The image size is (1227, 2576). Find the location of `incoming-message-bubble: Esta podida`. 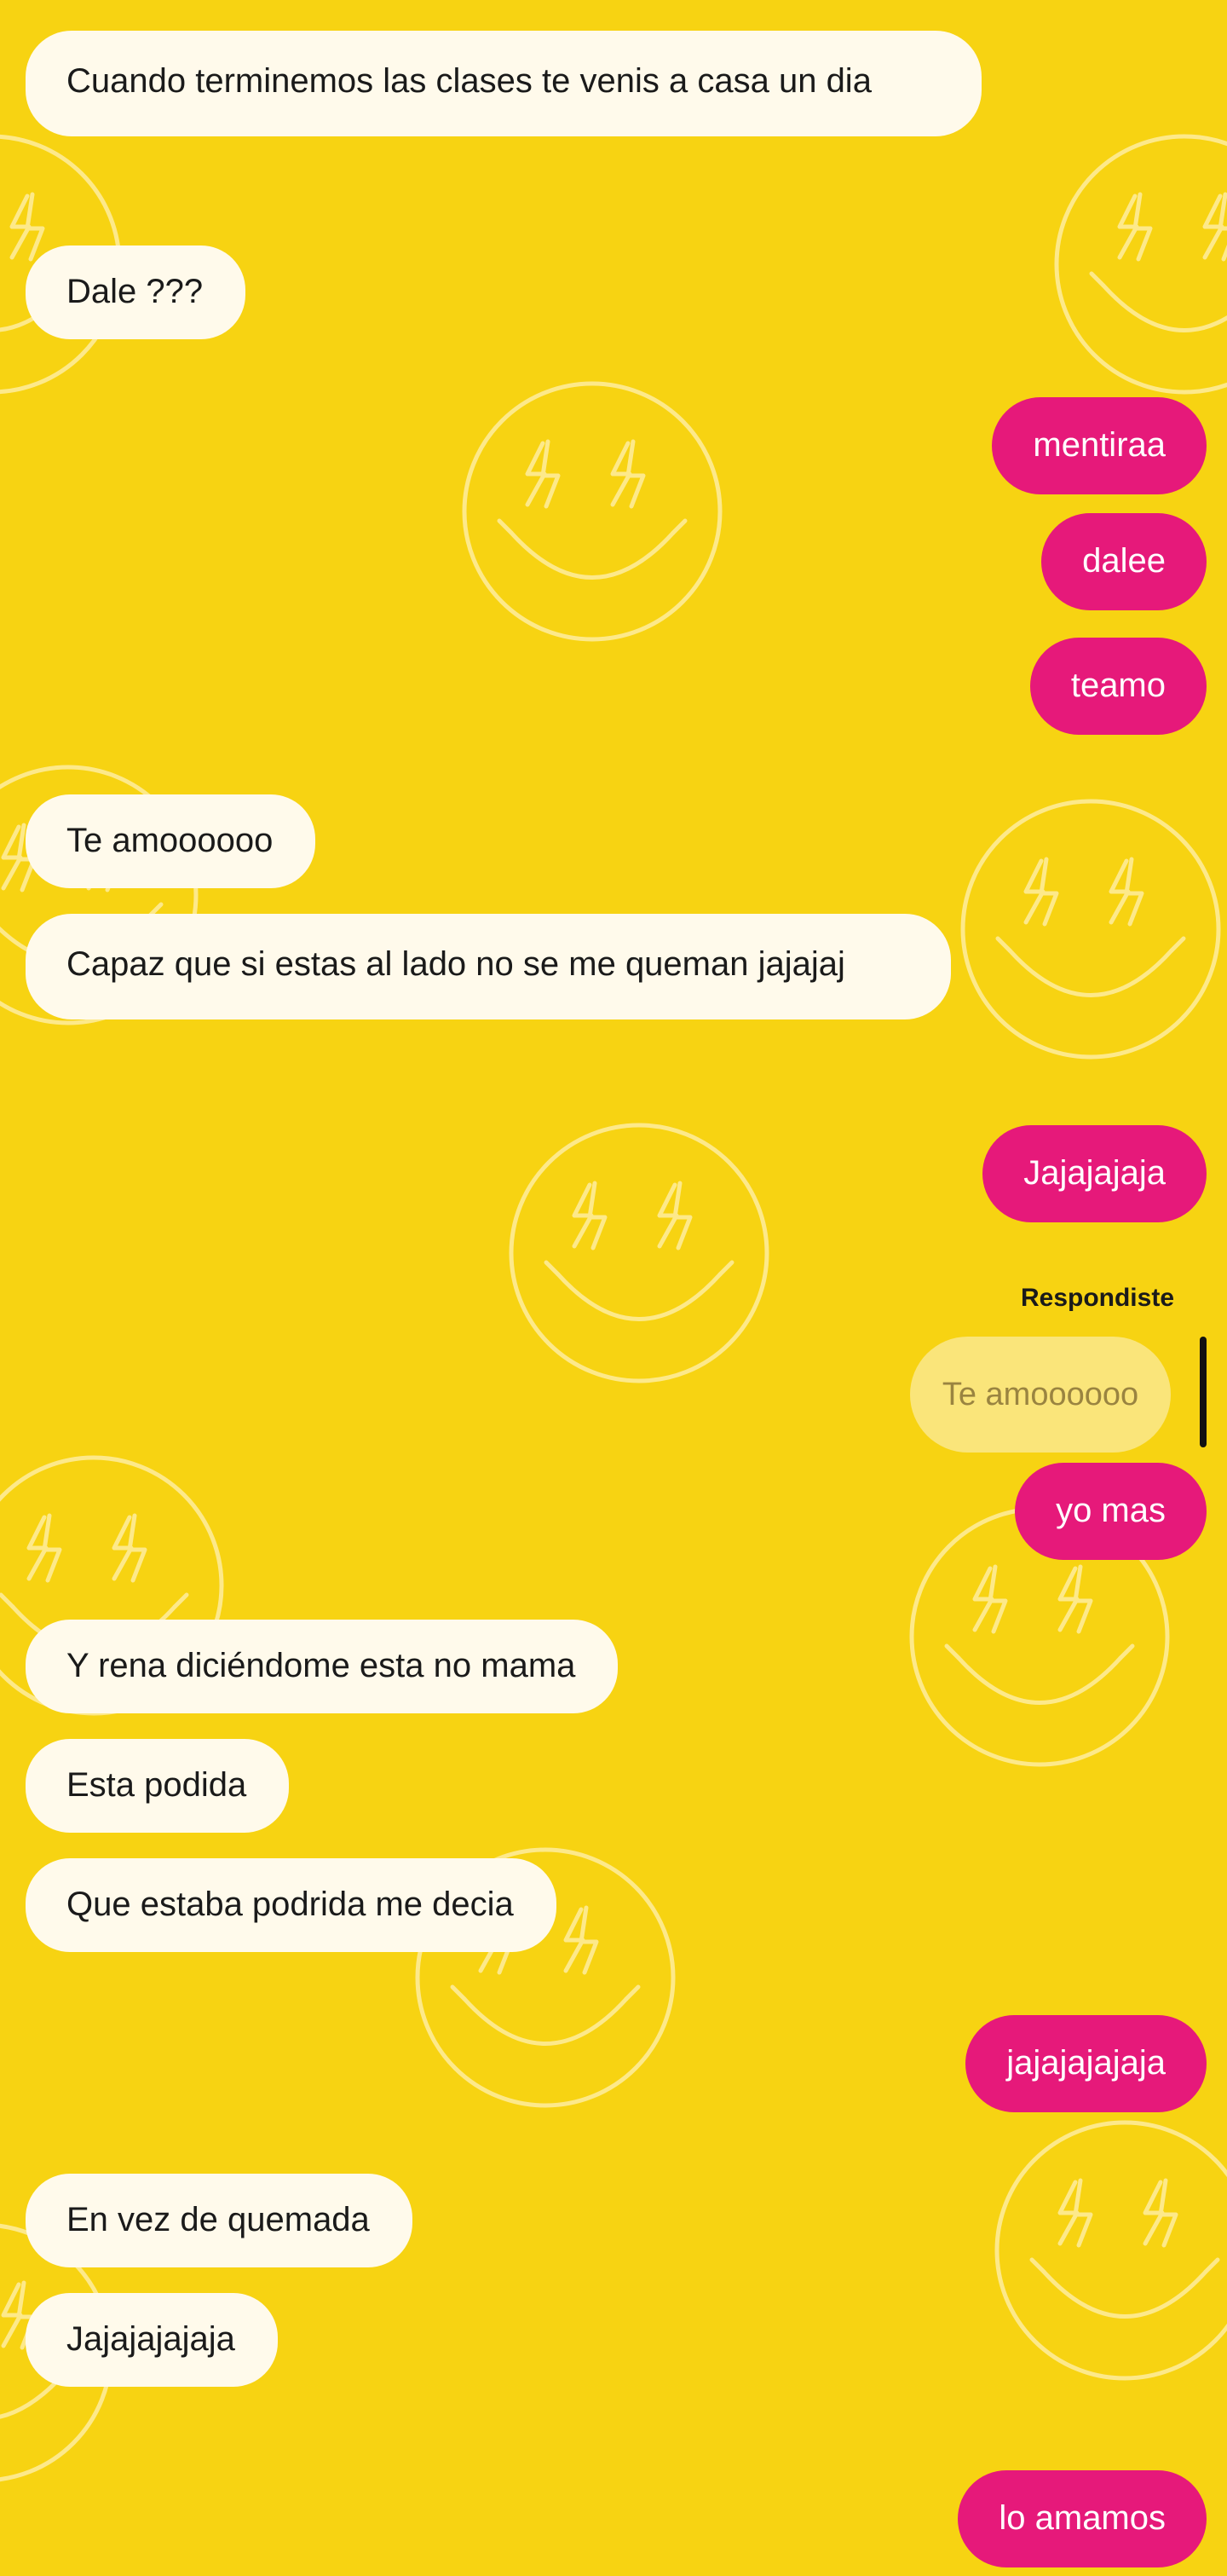

incoming-message-bubble: Esta podida is located at coordinates (158, 1786).